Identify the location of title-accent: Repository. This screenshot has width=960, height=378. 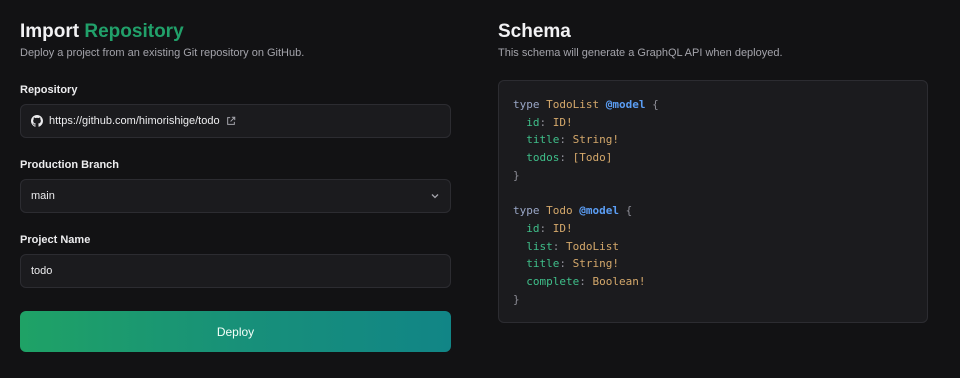
(134, 31).